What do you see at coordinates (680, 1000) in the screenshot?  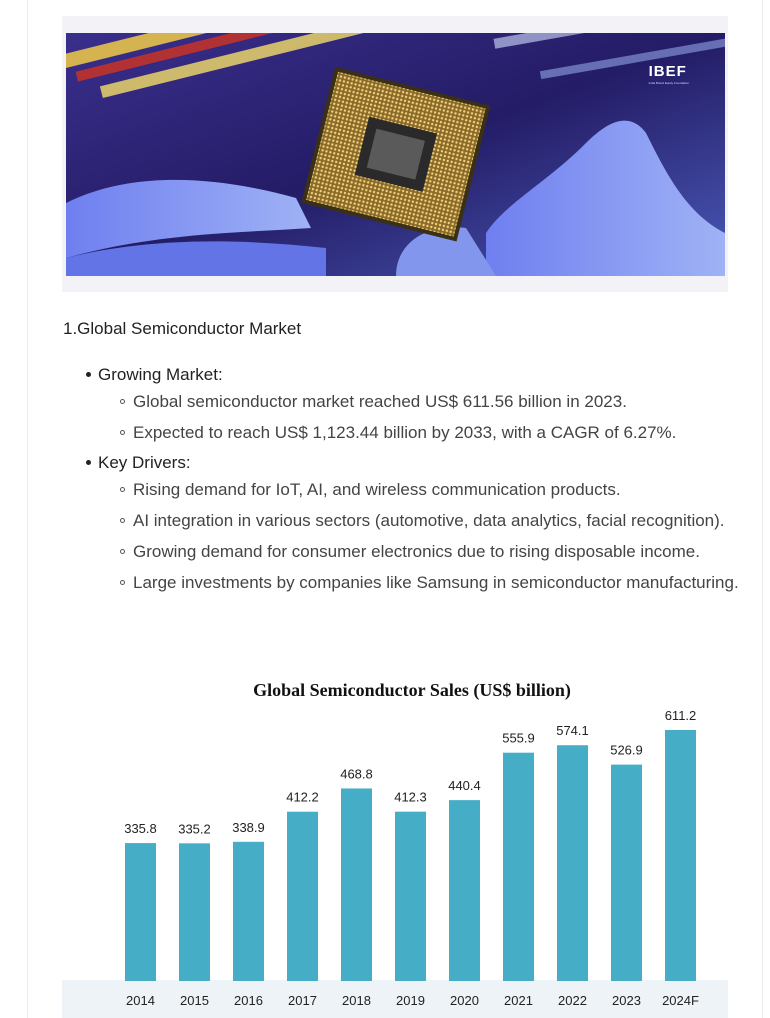 I see `category-label-2024F: 2024F` at bounding box center [680, 1000].